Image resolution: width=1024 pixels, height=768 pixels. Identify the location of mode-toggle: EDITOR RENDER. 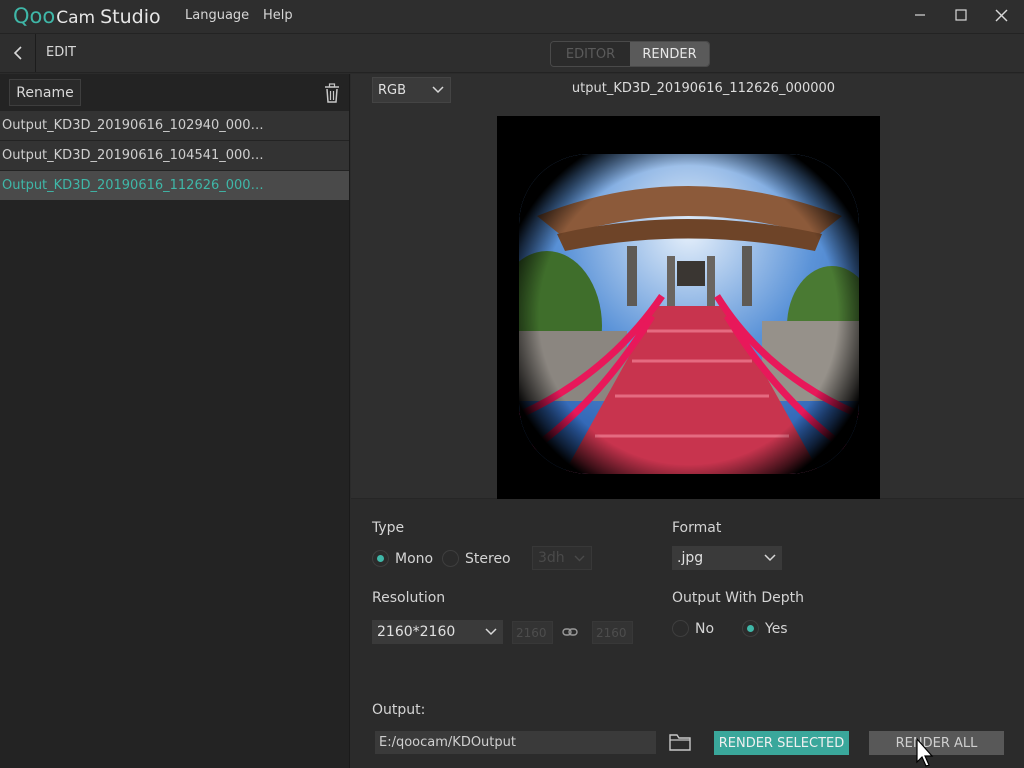
(630, 54).